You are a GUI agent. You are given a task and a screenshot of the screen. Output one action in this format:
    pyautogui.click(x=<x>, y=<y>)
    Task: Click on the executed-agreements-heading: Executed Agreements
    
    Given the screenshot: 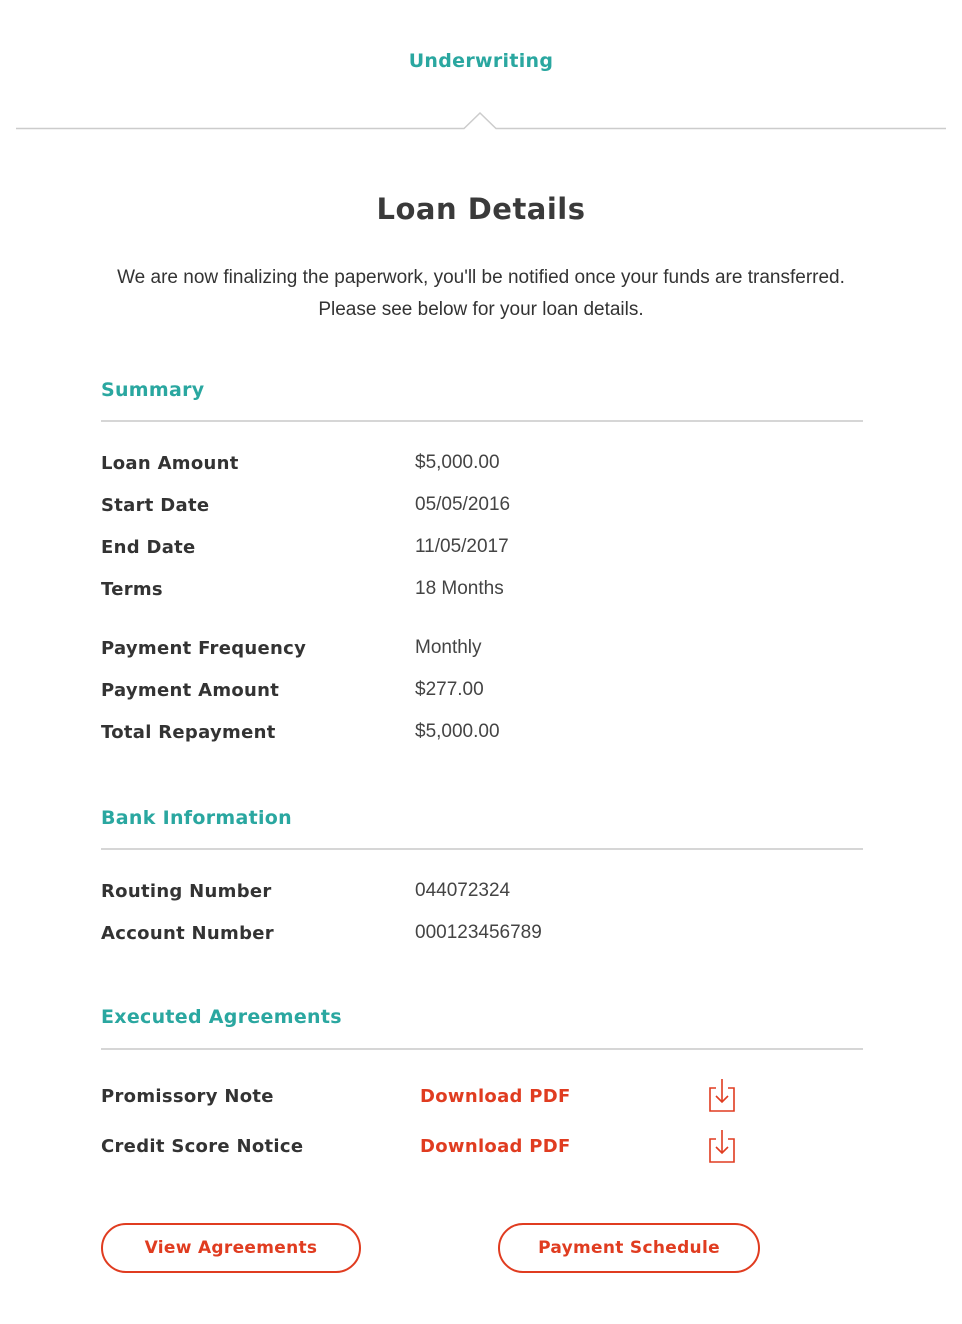 What is the action you would take?
    pyautogui.click(x=221, y=1017)
    